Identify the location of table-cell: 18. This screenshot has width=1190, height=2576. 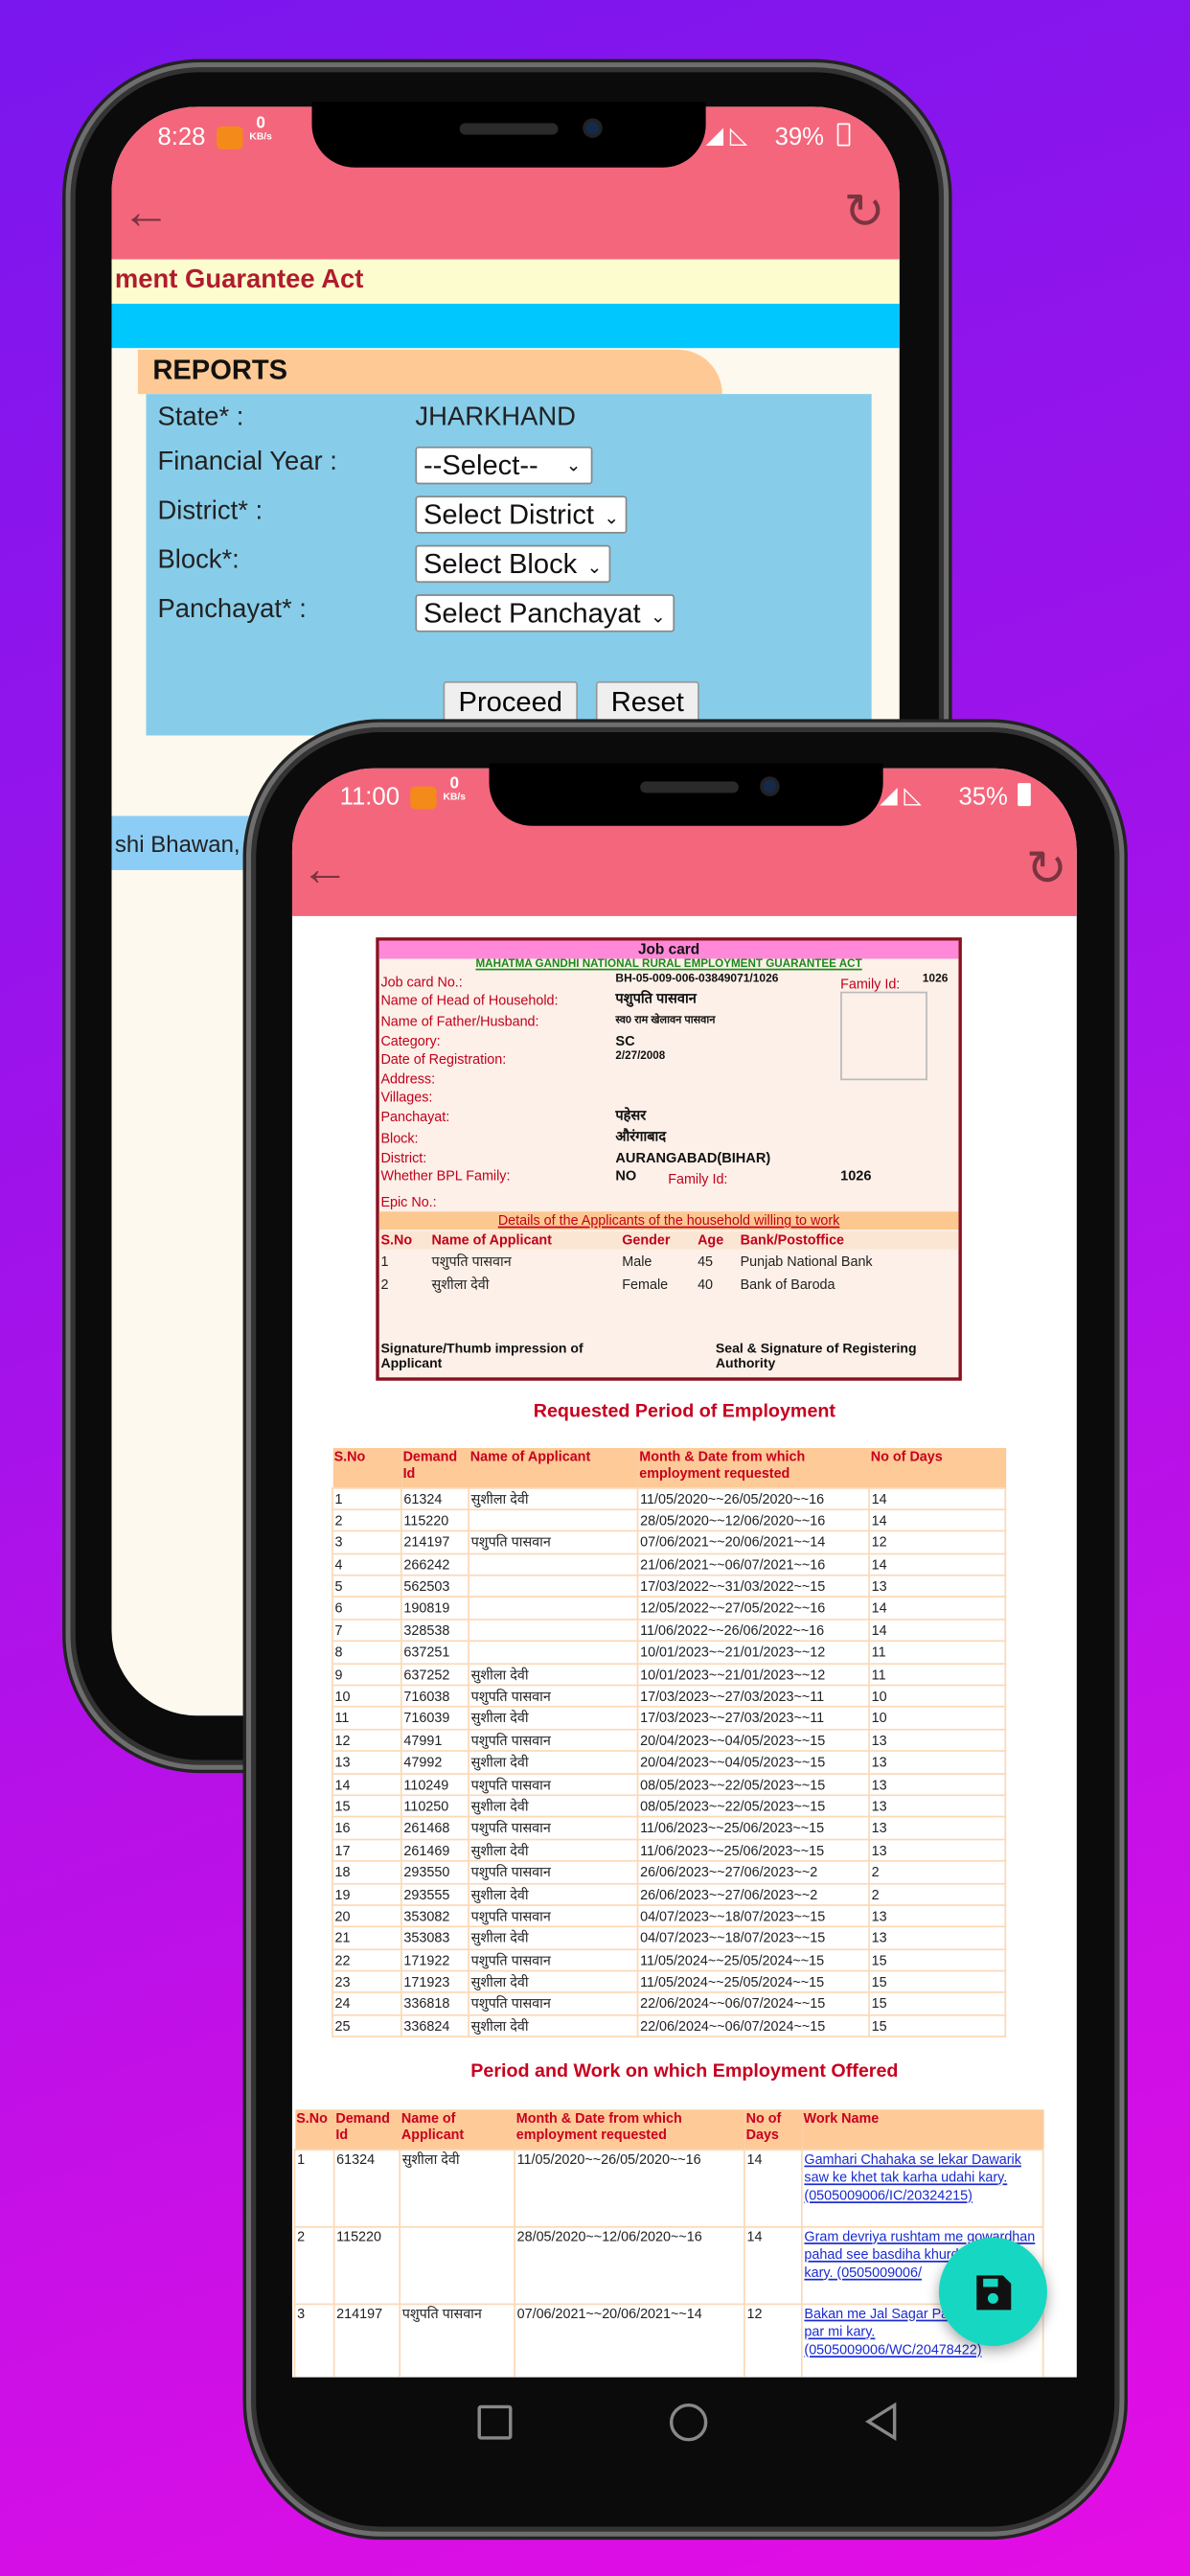
(367, 1872).